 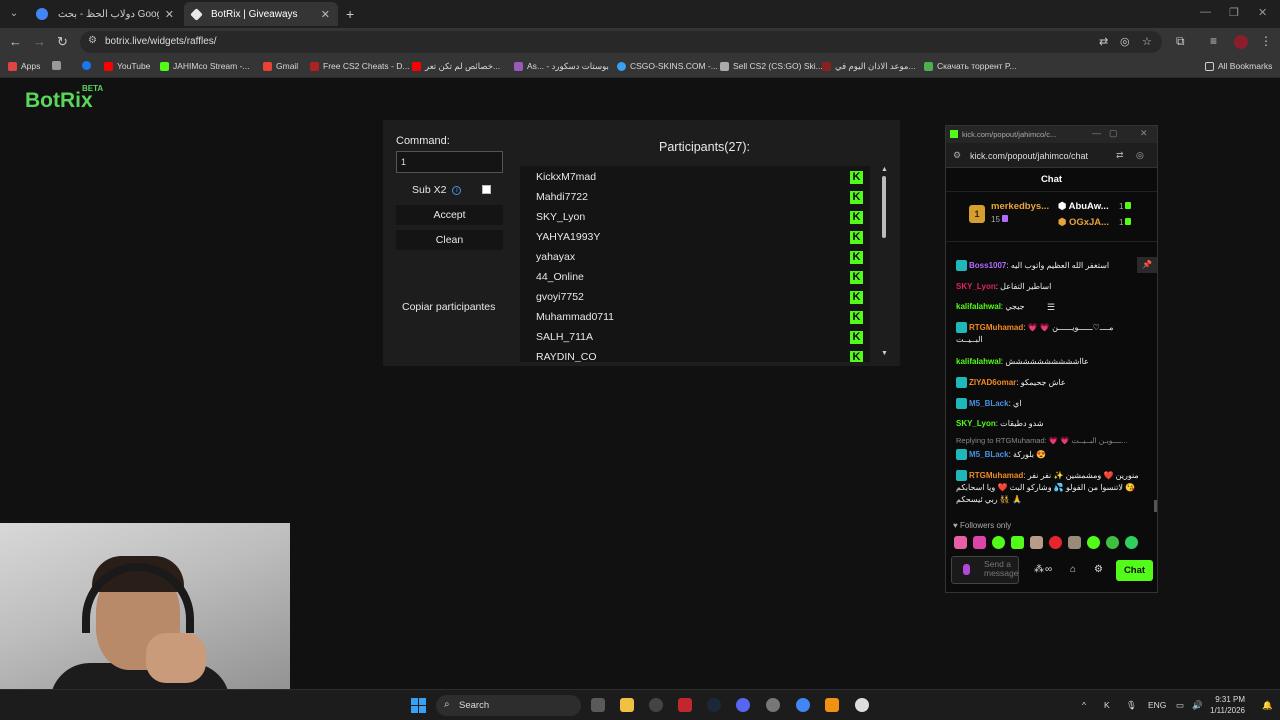 I want to click on file-explorer-icon, so click(x=627, y=705).